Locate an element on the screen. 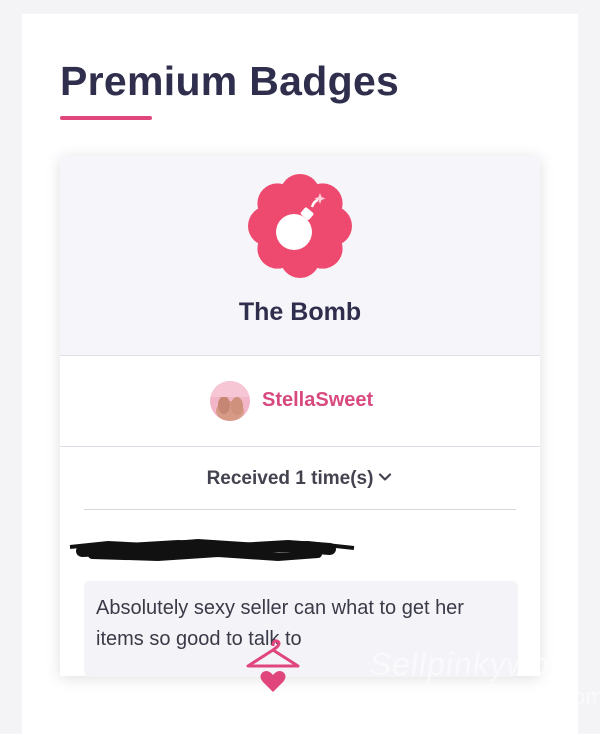  title-underline is located at coordinates (106, 118).